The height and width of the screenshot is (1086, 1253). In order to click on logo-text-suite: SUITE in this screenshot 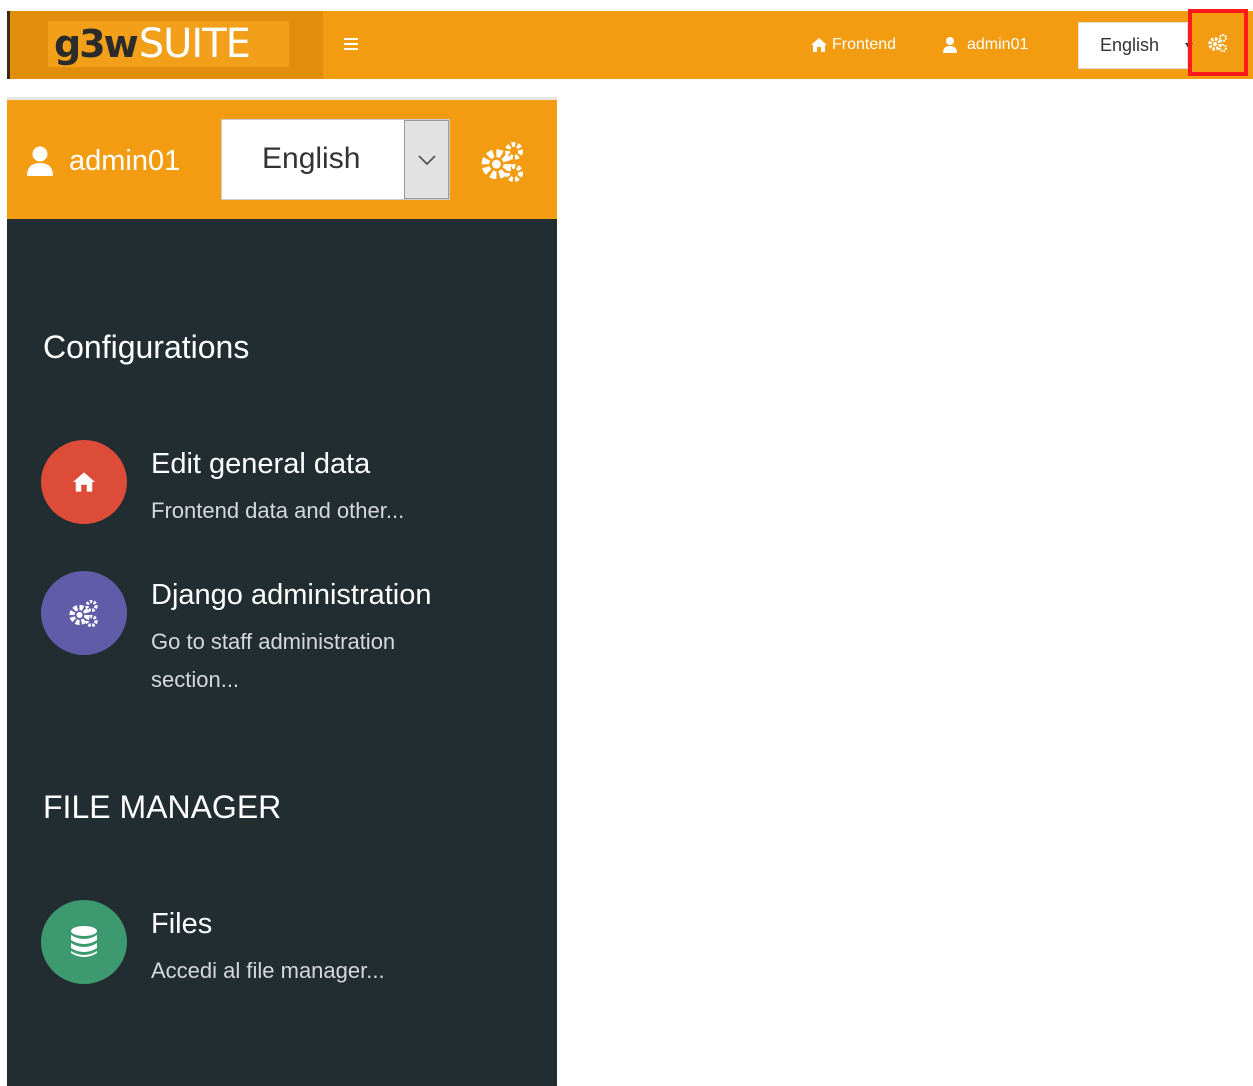, I will do `click(194, 44)`.